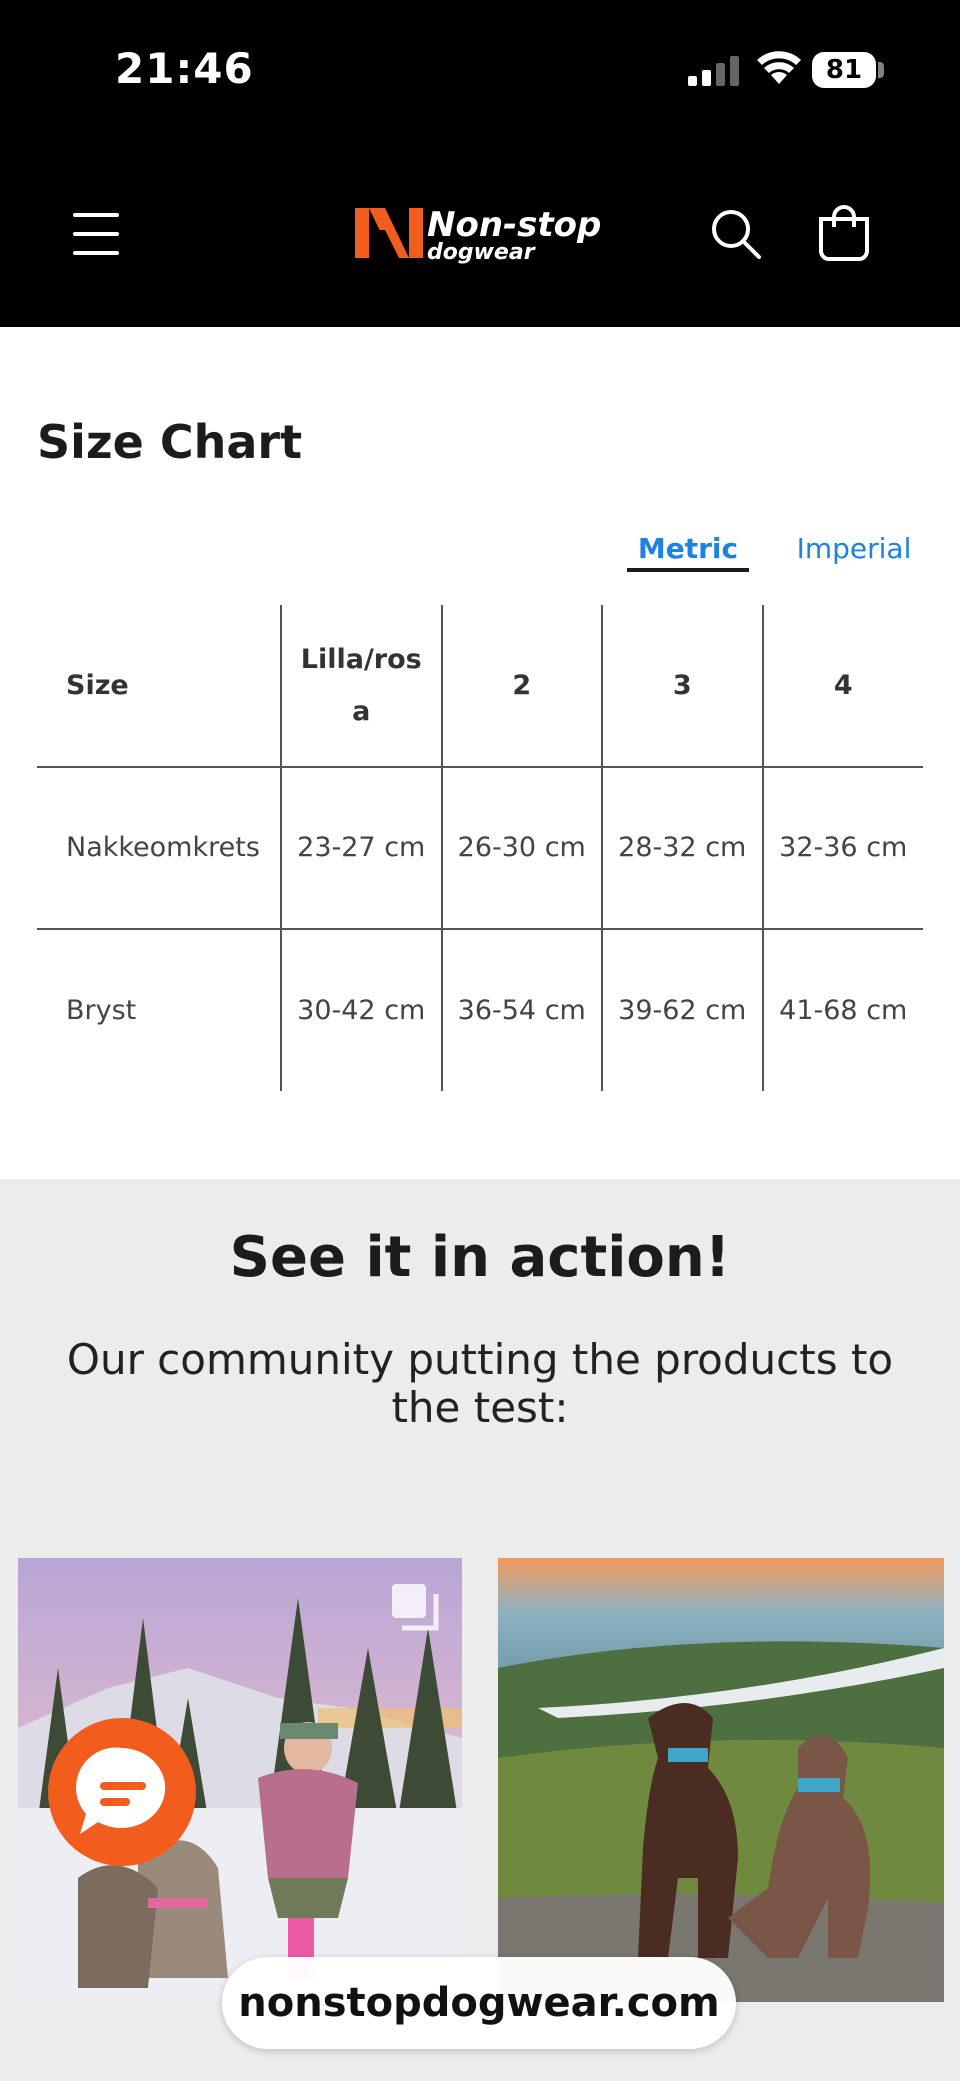  Describe the element at coordinates (514, 225) in the screenshot. I see `brand-name: Non-stop` at that location.